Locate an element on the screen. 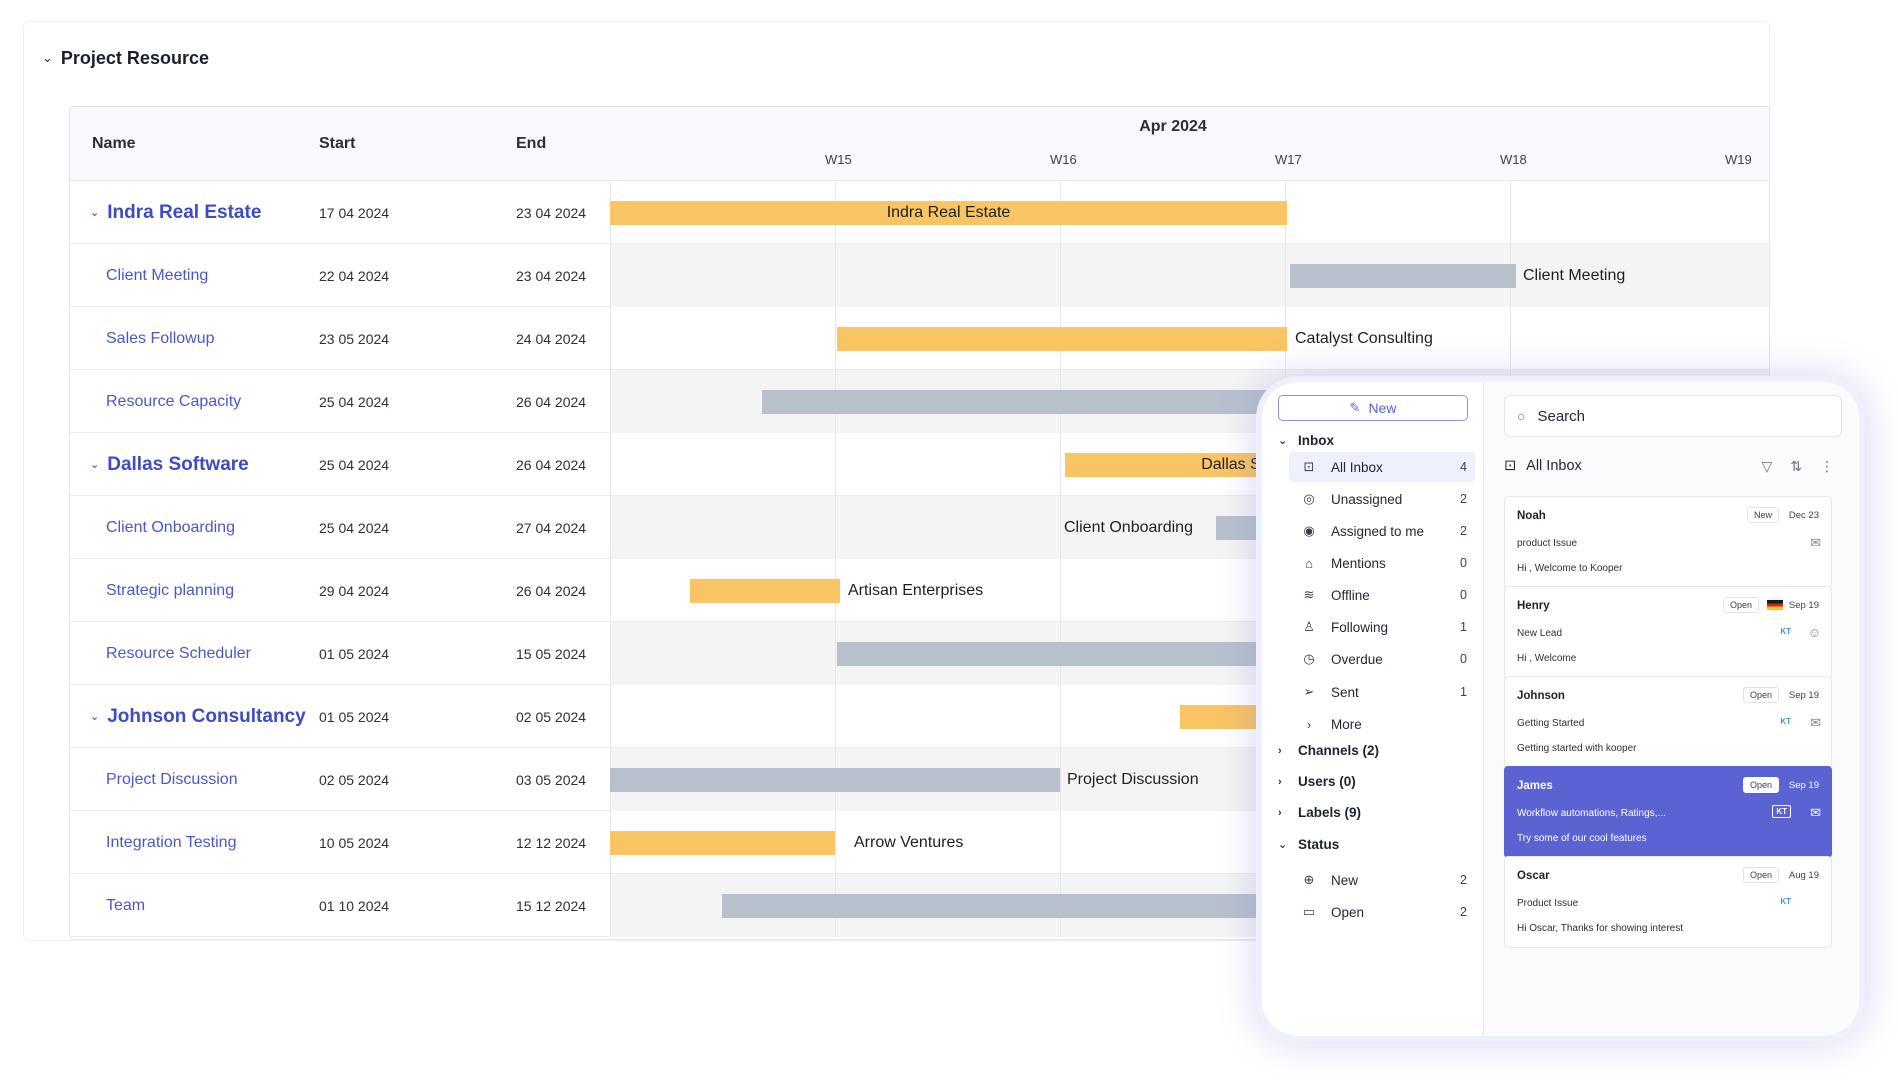 The image size is (1898, 1084). status-item: ▭ Open 2 is located at coordinates (1382, 912).